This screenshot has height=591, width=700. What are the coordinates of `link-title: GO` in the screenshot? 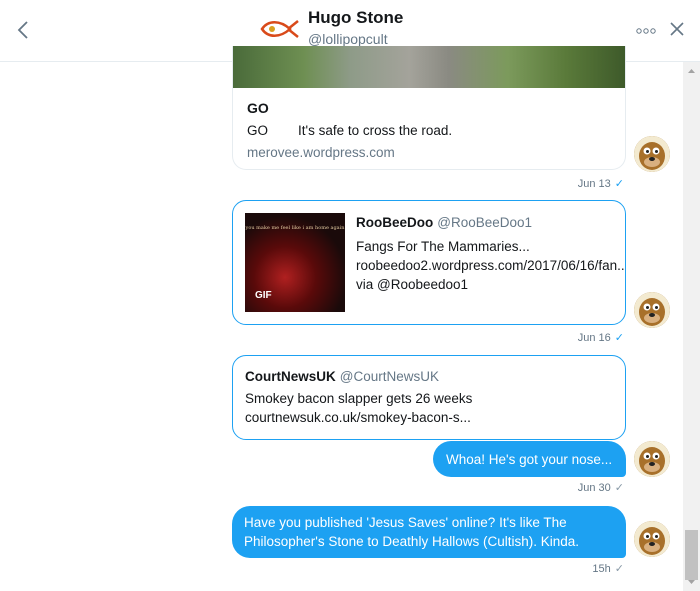 It's located at (258, 108).